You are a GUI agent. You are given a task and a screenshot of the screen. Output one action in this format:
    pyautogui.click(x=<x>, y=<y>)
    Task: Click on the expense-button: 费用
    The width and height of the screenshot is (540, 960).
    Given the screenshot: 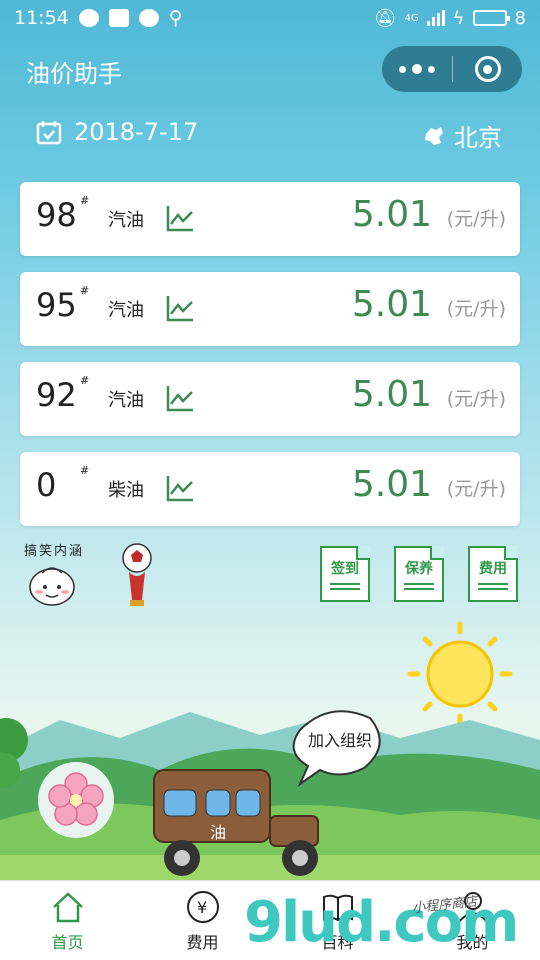 What is the action you would take?
    pyautogui.click(x=493, y=574)
    